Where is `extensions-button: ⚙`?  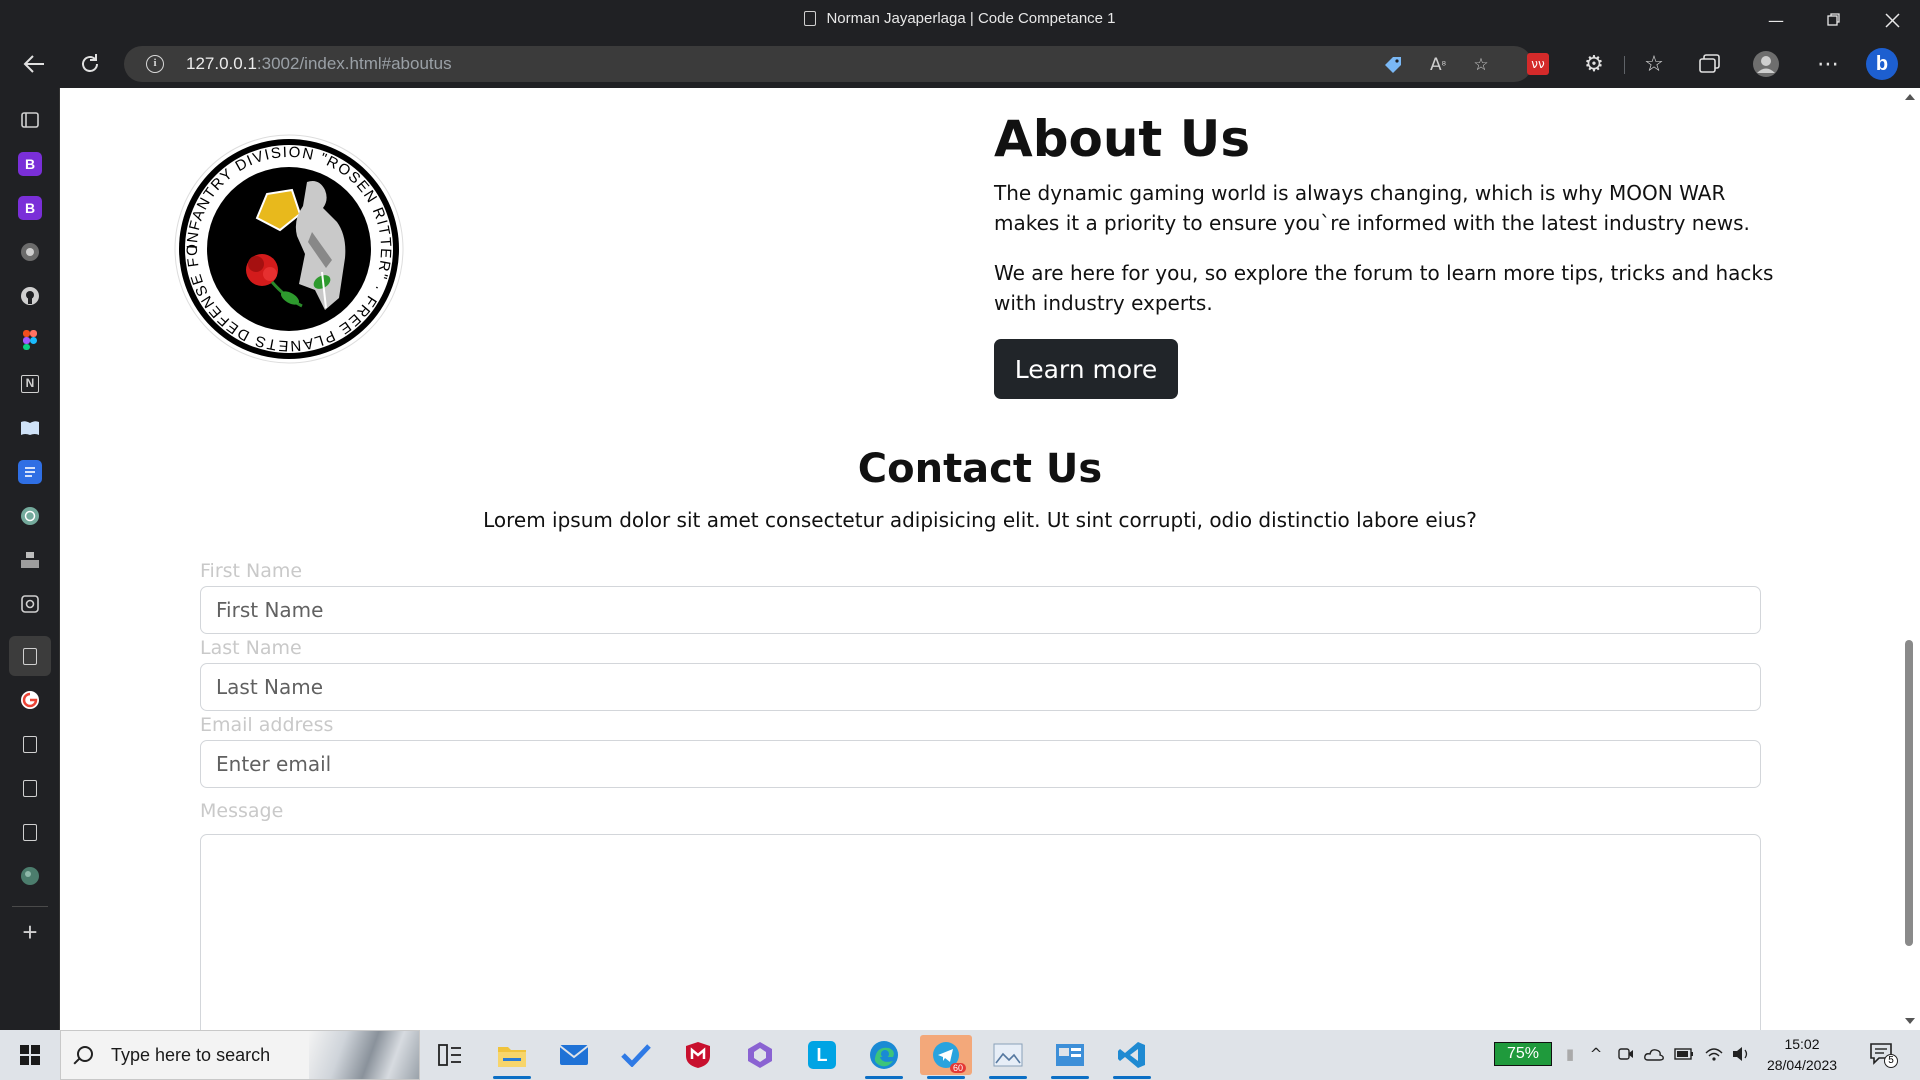 extensions-button: ⚙ is located at coordinates (1594, 64).